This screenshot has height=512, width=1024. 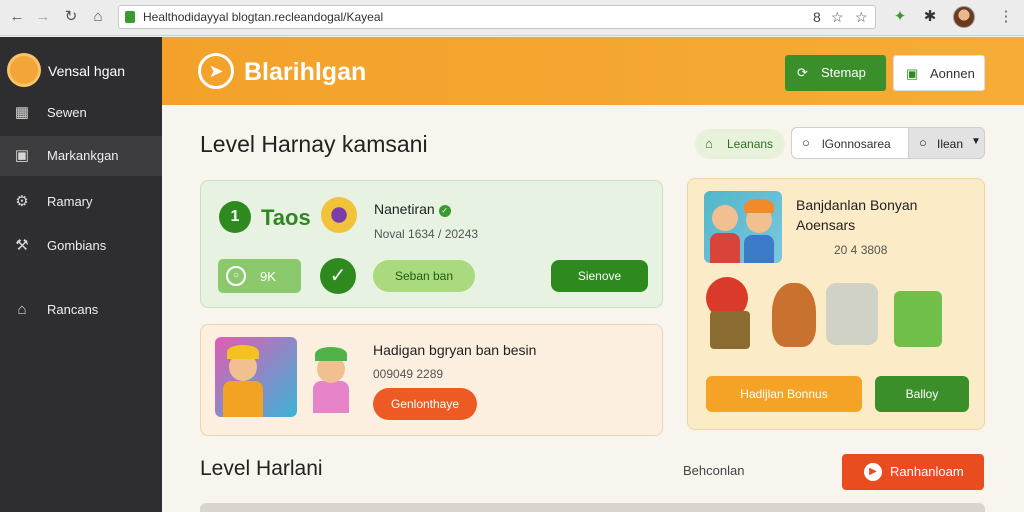 What do you see at coordinates (592, 507) in the screenshot?
I see `next-list-item` at bounding box center [592, 507].